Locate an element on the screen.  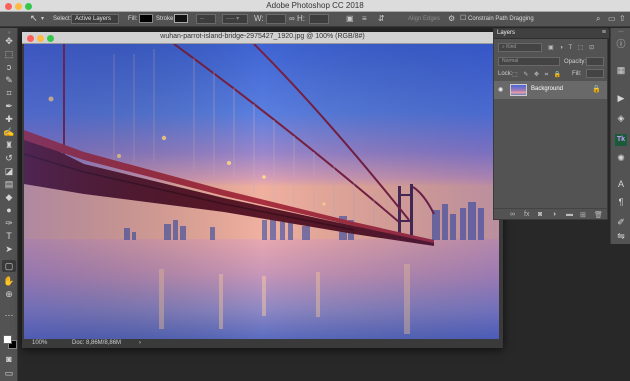
eyedropper-icon: ✒ is located at coordinates (9, 106).